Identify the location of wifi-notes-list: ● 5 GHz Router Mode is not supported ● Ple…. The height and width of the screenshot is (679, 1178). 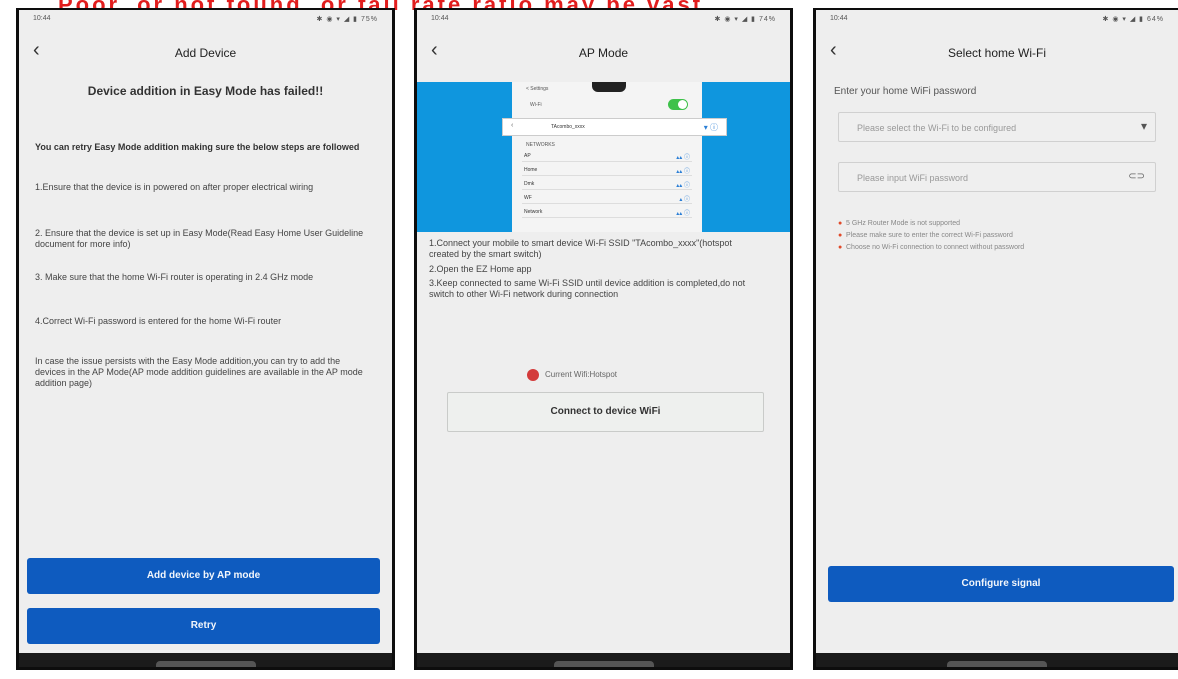
(1003, 237).